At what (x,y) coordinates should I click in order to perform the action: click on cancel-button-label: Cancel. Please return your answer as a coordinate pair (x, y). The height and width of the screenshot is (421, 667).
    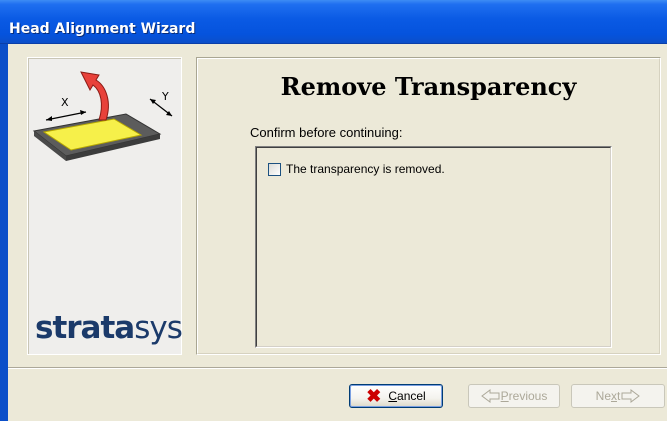
    Looking at the image, I should click on (407, 396).